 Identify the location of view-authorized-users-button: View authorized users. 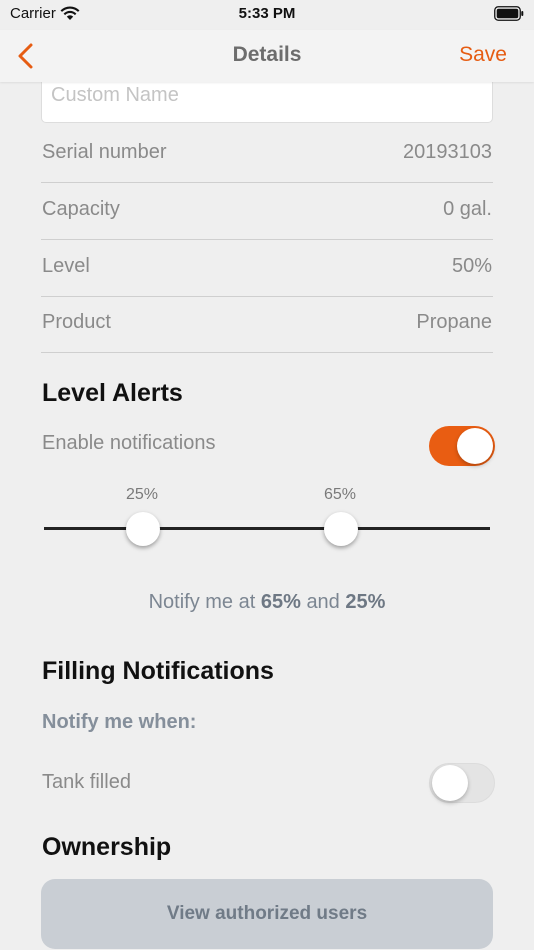
(267, 914).